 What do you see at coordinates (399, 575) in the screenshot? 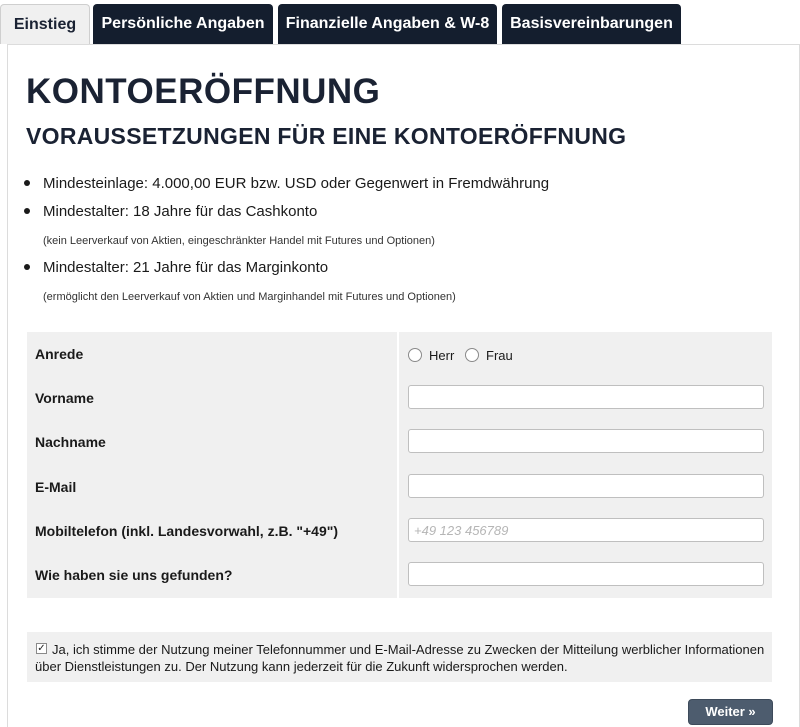
I see `form-row-referral: Wie haben sie uns gefunden?` at bounding box center [399, 575].